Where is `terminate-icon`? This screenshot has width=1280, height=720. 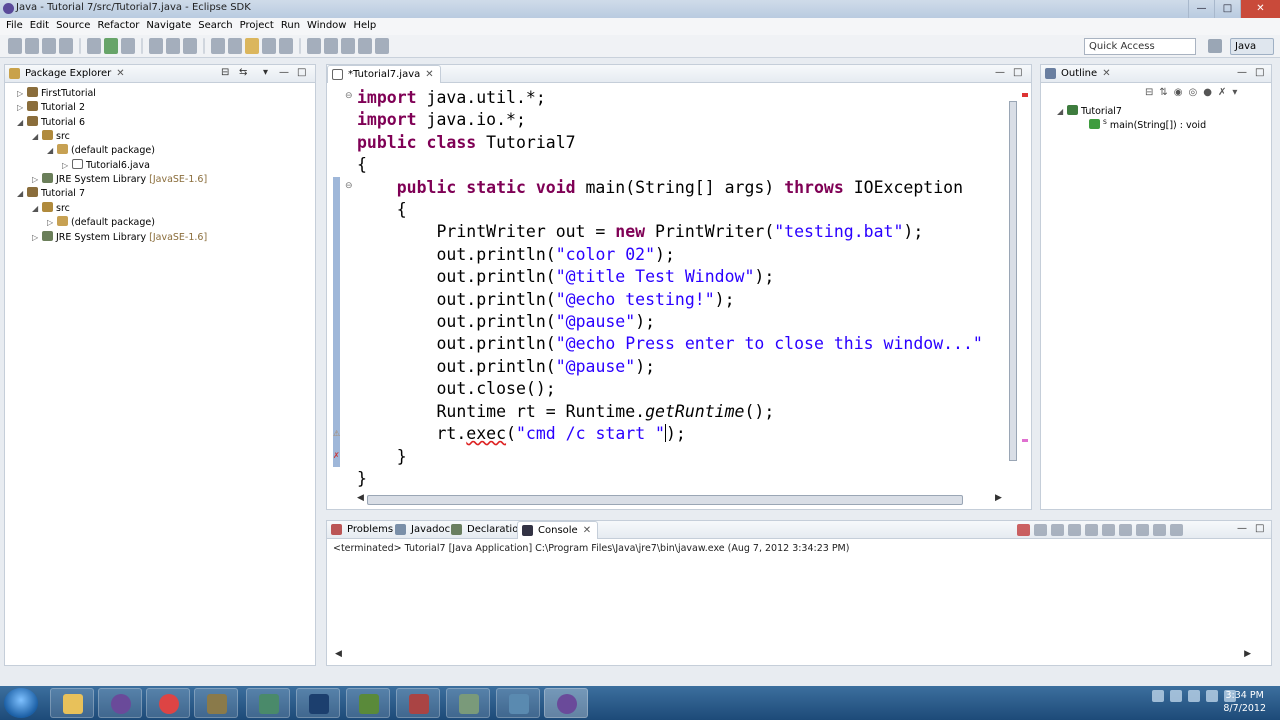 terminate-icon is located at coordinates (1023, 530).